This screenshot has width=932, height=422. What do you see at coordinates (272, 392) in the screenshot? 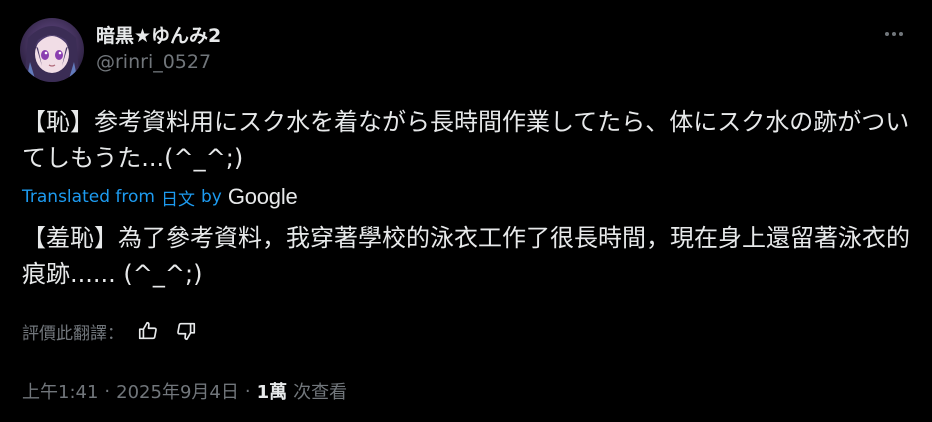
I see `views-count: 1萬` at bounding box center [272, 392].